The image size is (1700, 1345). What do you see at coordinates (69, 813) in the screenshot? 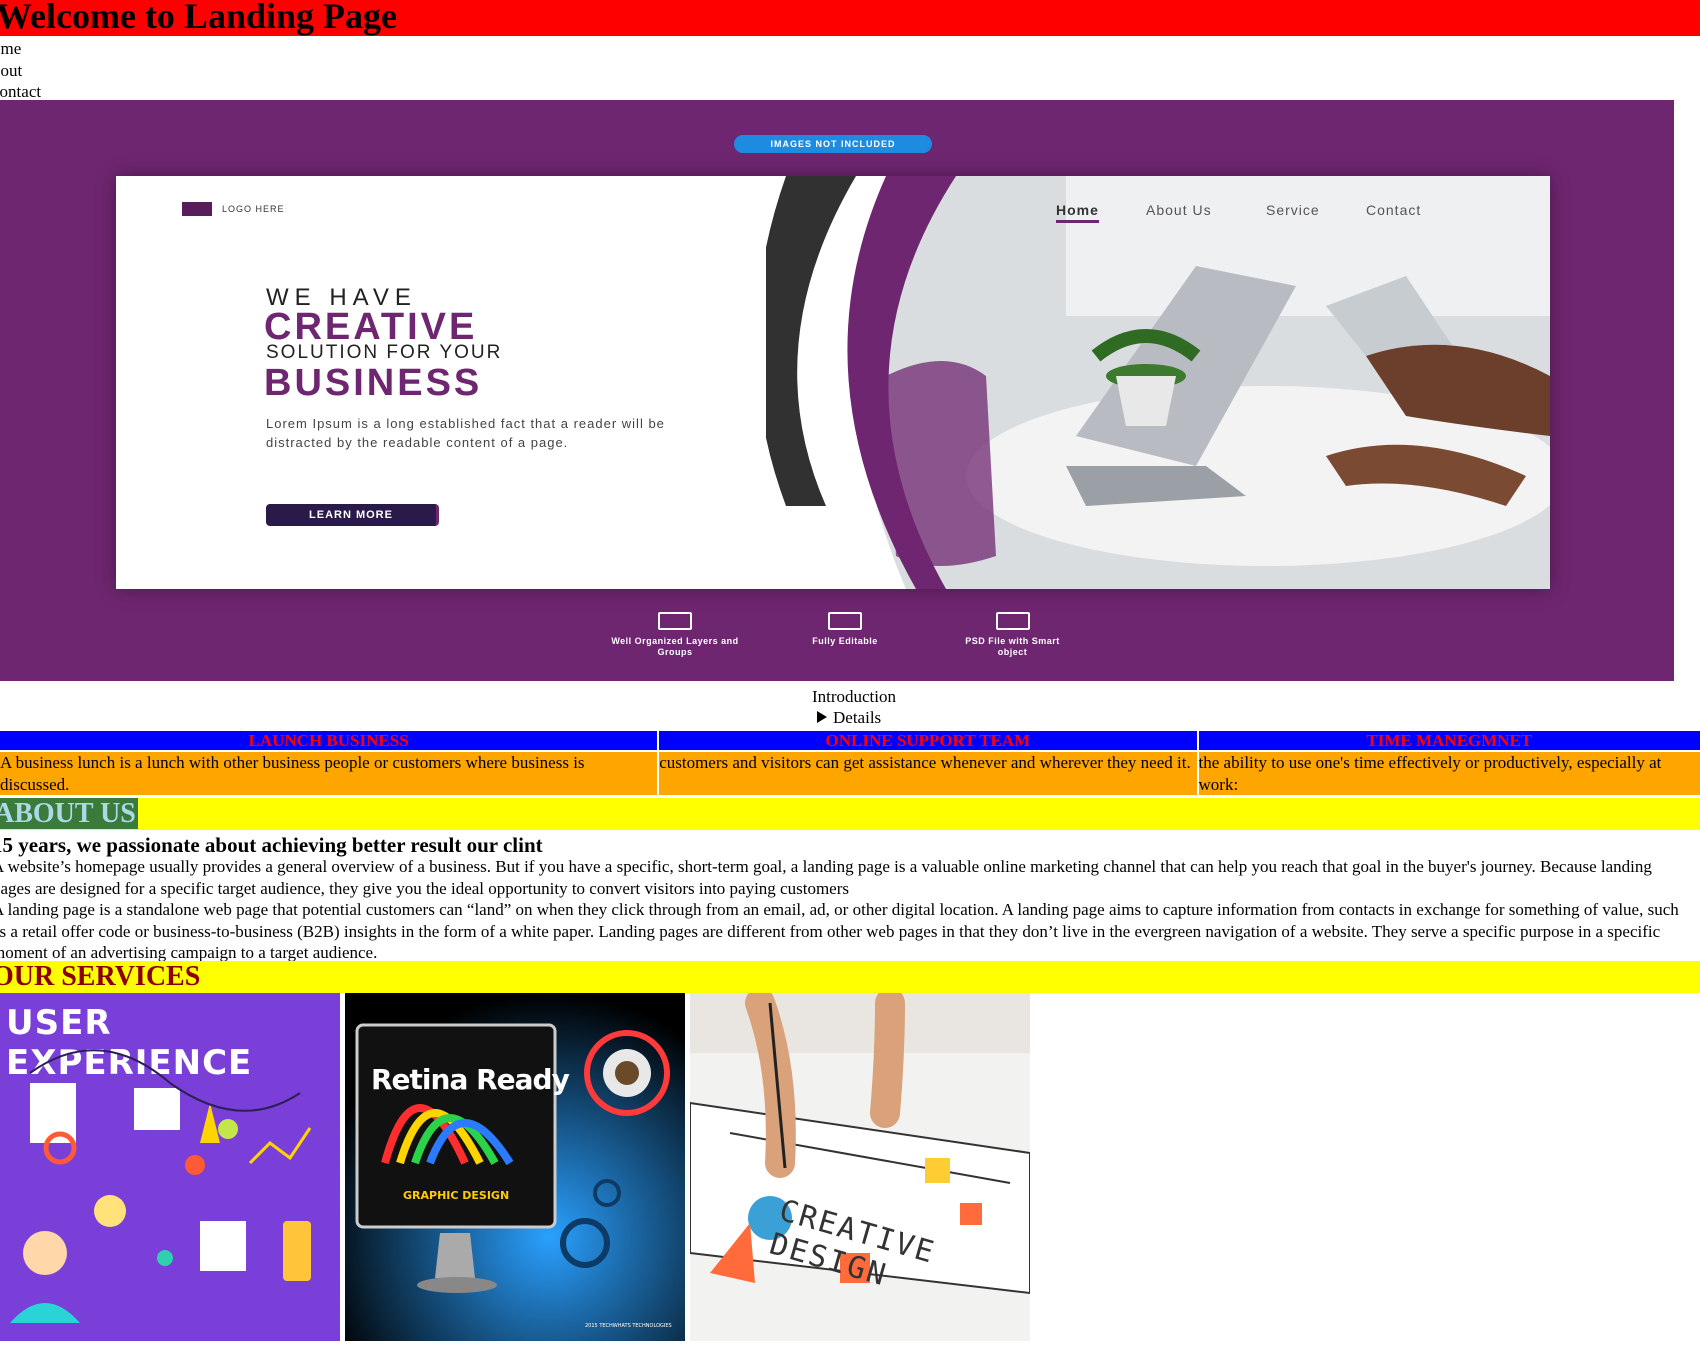
I see `about-heading: ABOUT US` at bounding box center [69, 813].